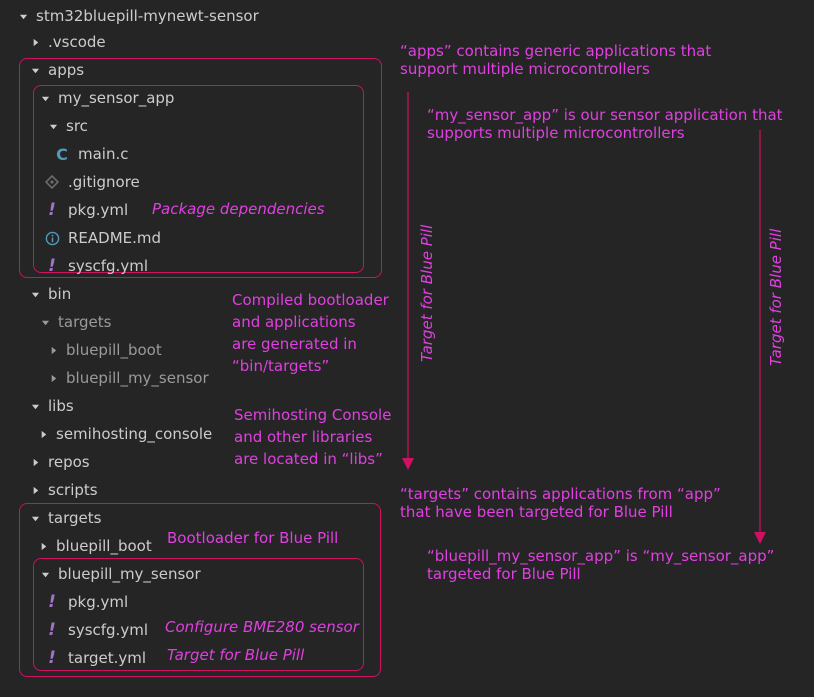 This screenshot has width=814, height=697. I want to click on arrow-left-head, so click(408, 464).